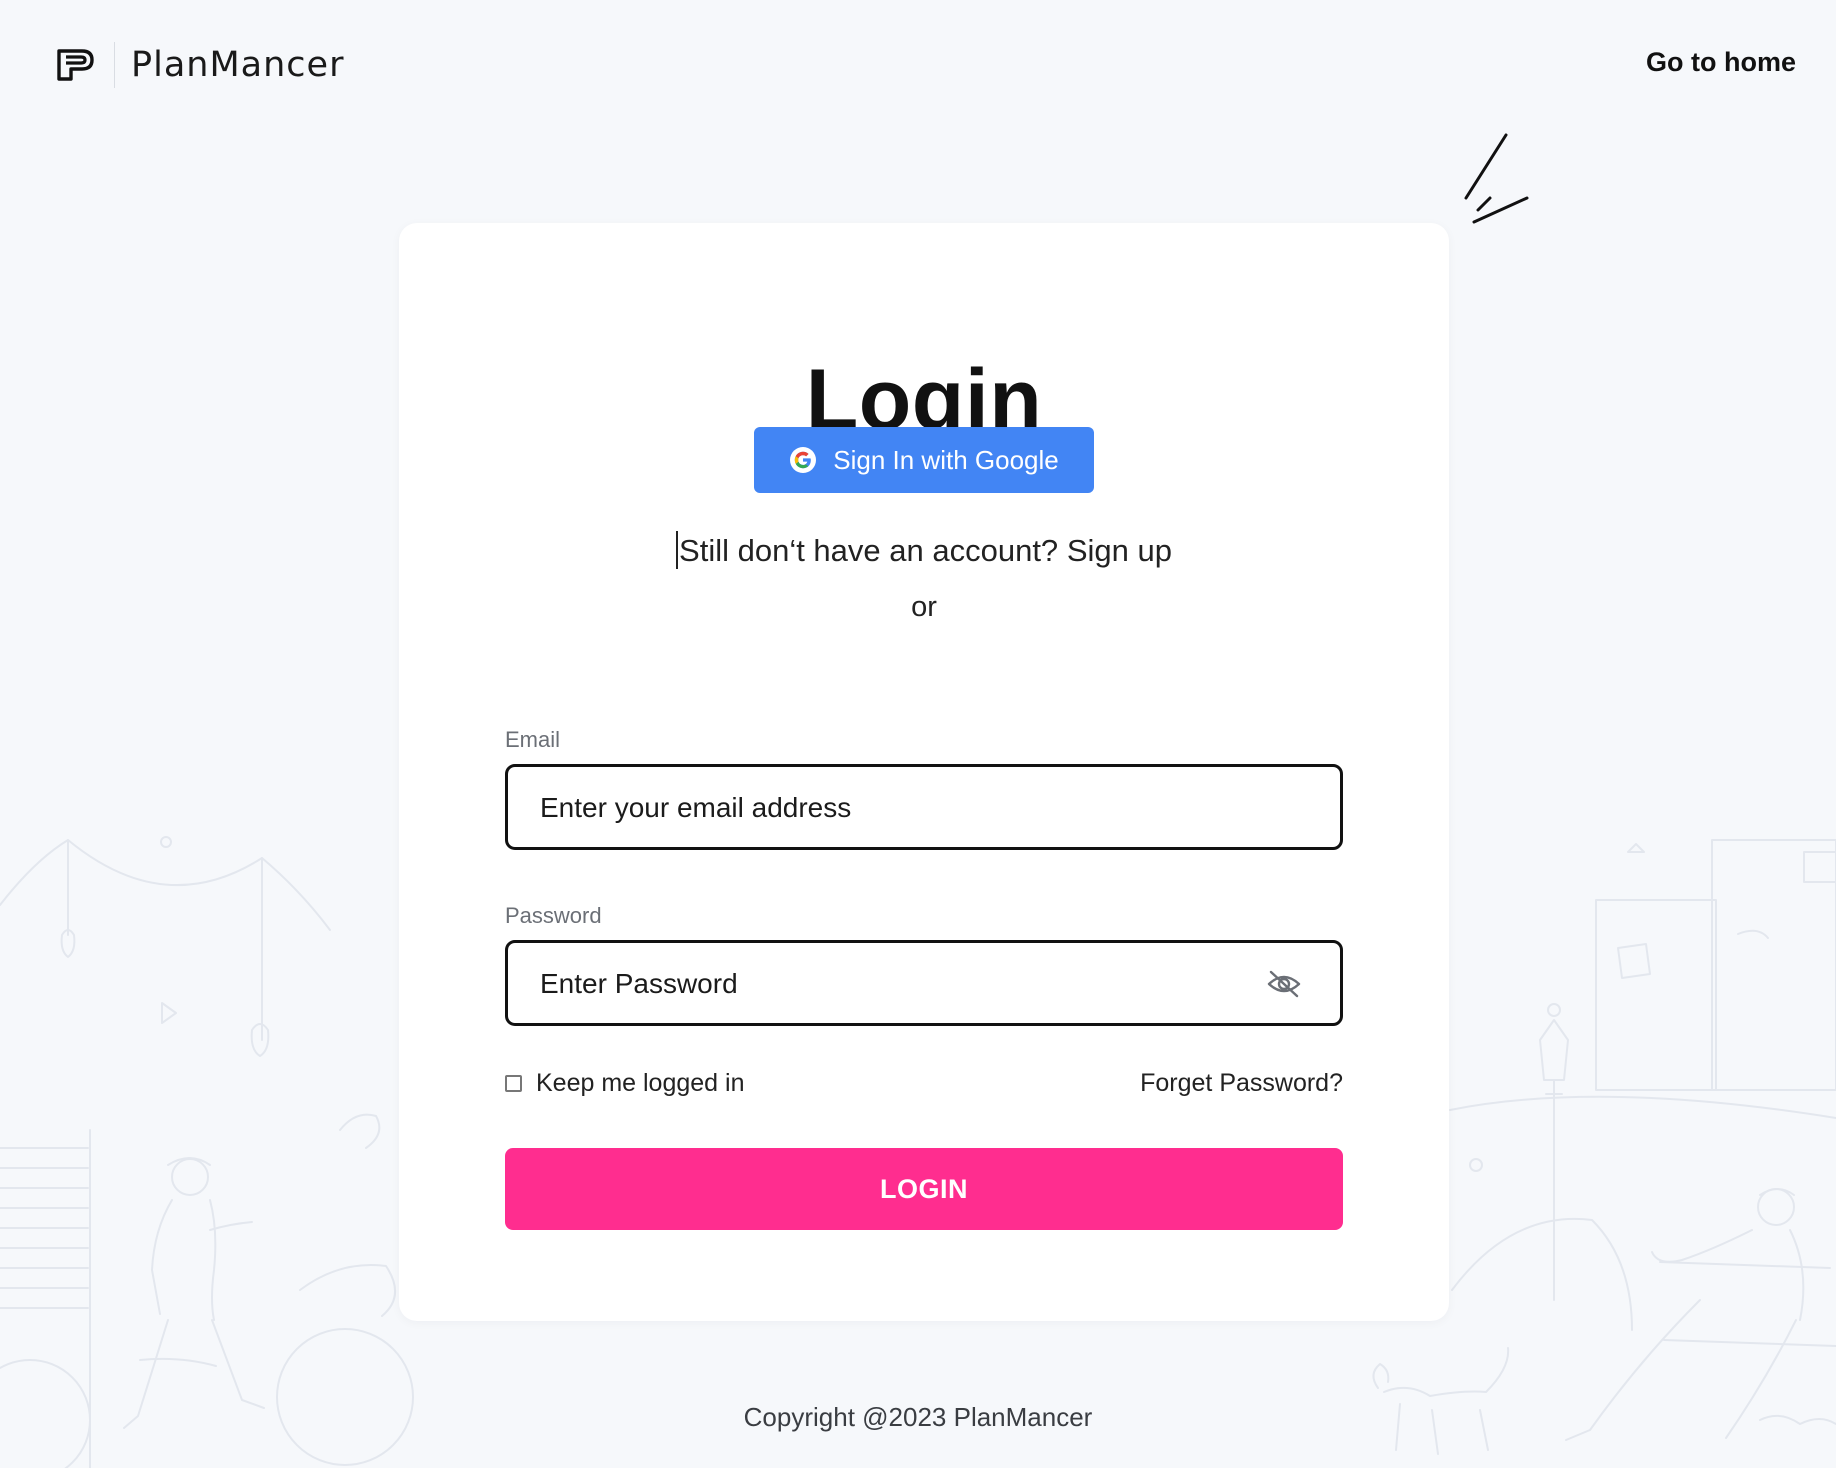 The width and height of the screenshot is (1836, 1468). What do you see at coordinates (946, 459) in the screenshot?
I see `google-sign-in-label: Sign In with Google` at bounding box center [946, 459].